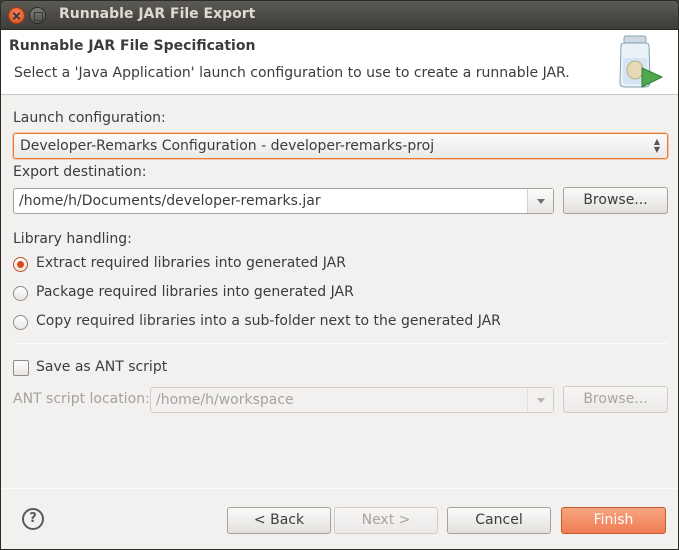 The image size is (679, 550). Describe the element at coordinates (33, 519) in the screenshot. I see `help-icon: ?` at that location.